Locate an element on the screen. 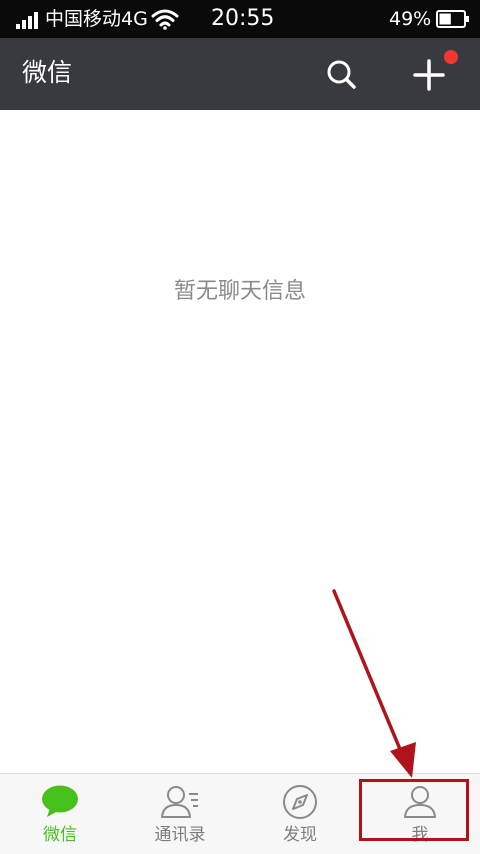 The width and height of the screenshot is (480, 854). clock-time: 20:55 is located at coordinates (243, 18).